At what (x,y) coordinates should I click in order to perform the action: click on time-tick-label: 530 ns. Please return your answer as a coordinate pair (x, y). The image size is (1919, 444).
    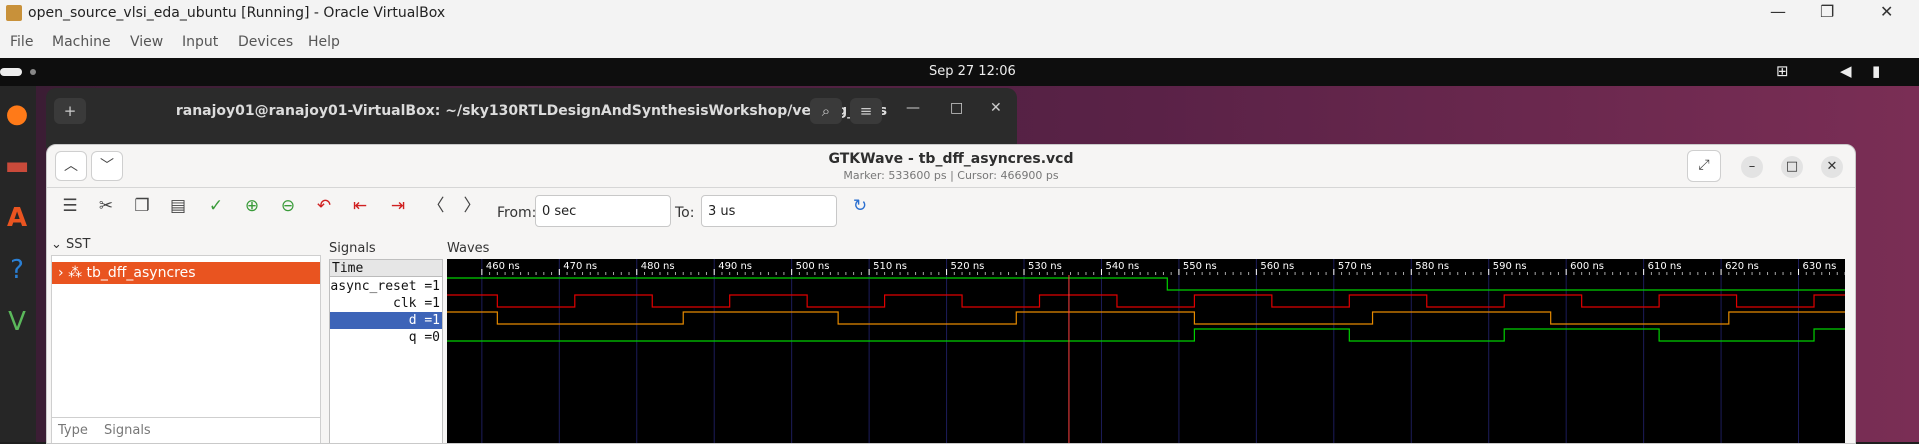
    Looking at the image, I should click on (1045, 266).